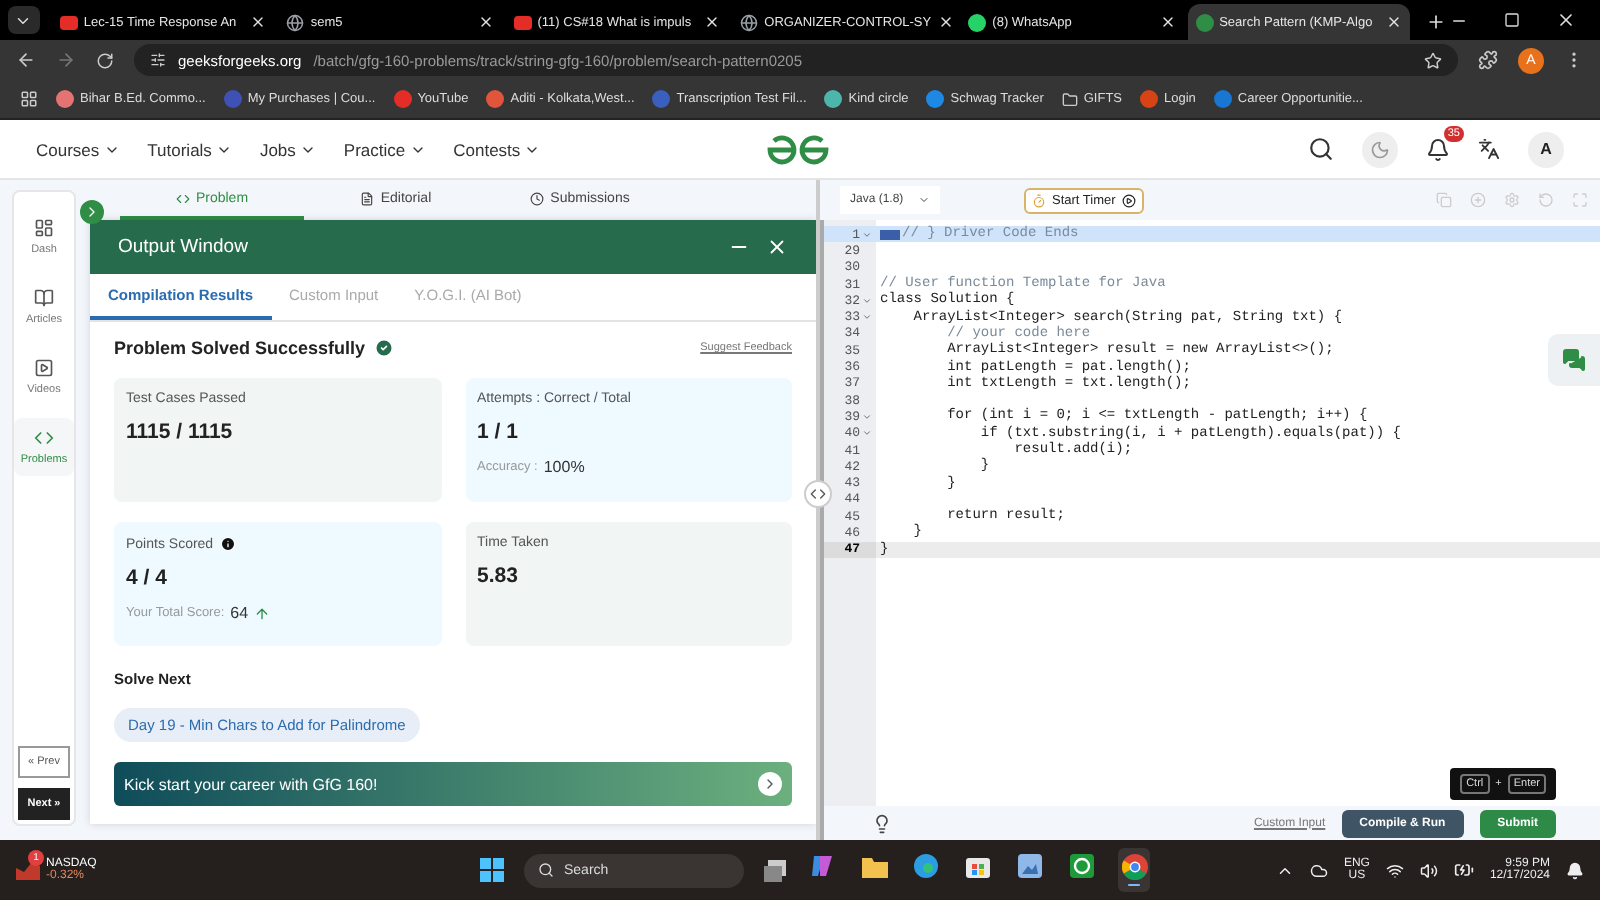  Describe the element at coordinates (239, 613) in the screenshot. I see `stat-sub-value: 64` at that location.